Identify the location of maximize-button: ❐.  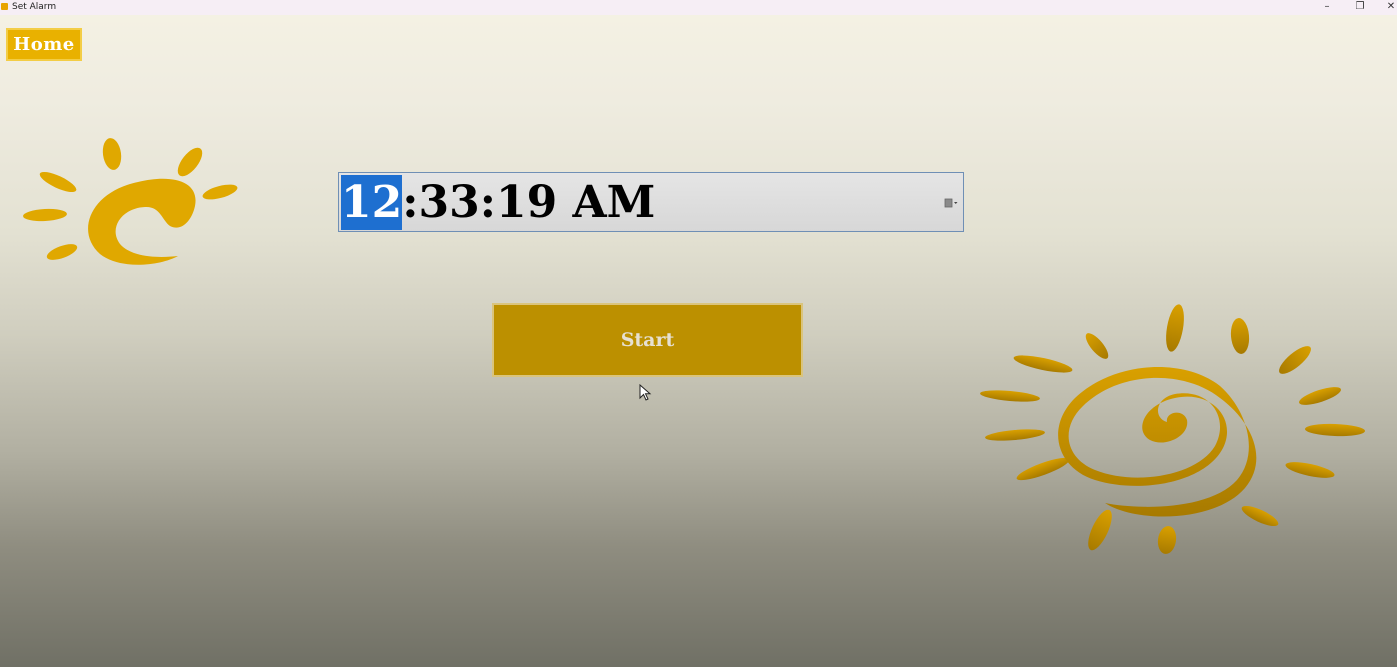
(1360, 7).